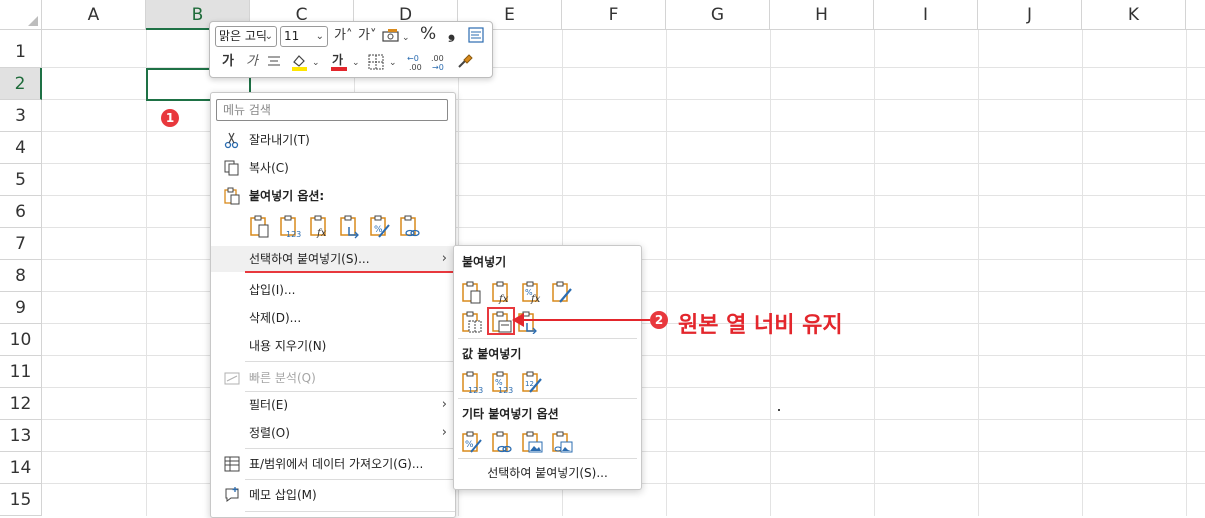  What do you see at coordinates (760, 325) in the screenshot?
I see `callout-label: 원본 열 너비 유지` at bounding box center [760, 325].